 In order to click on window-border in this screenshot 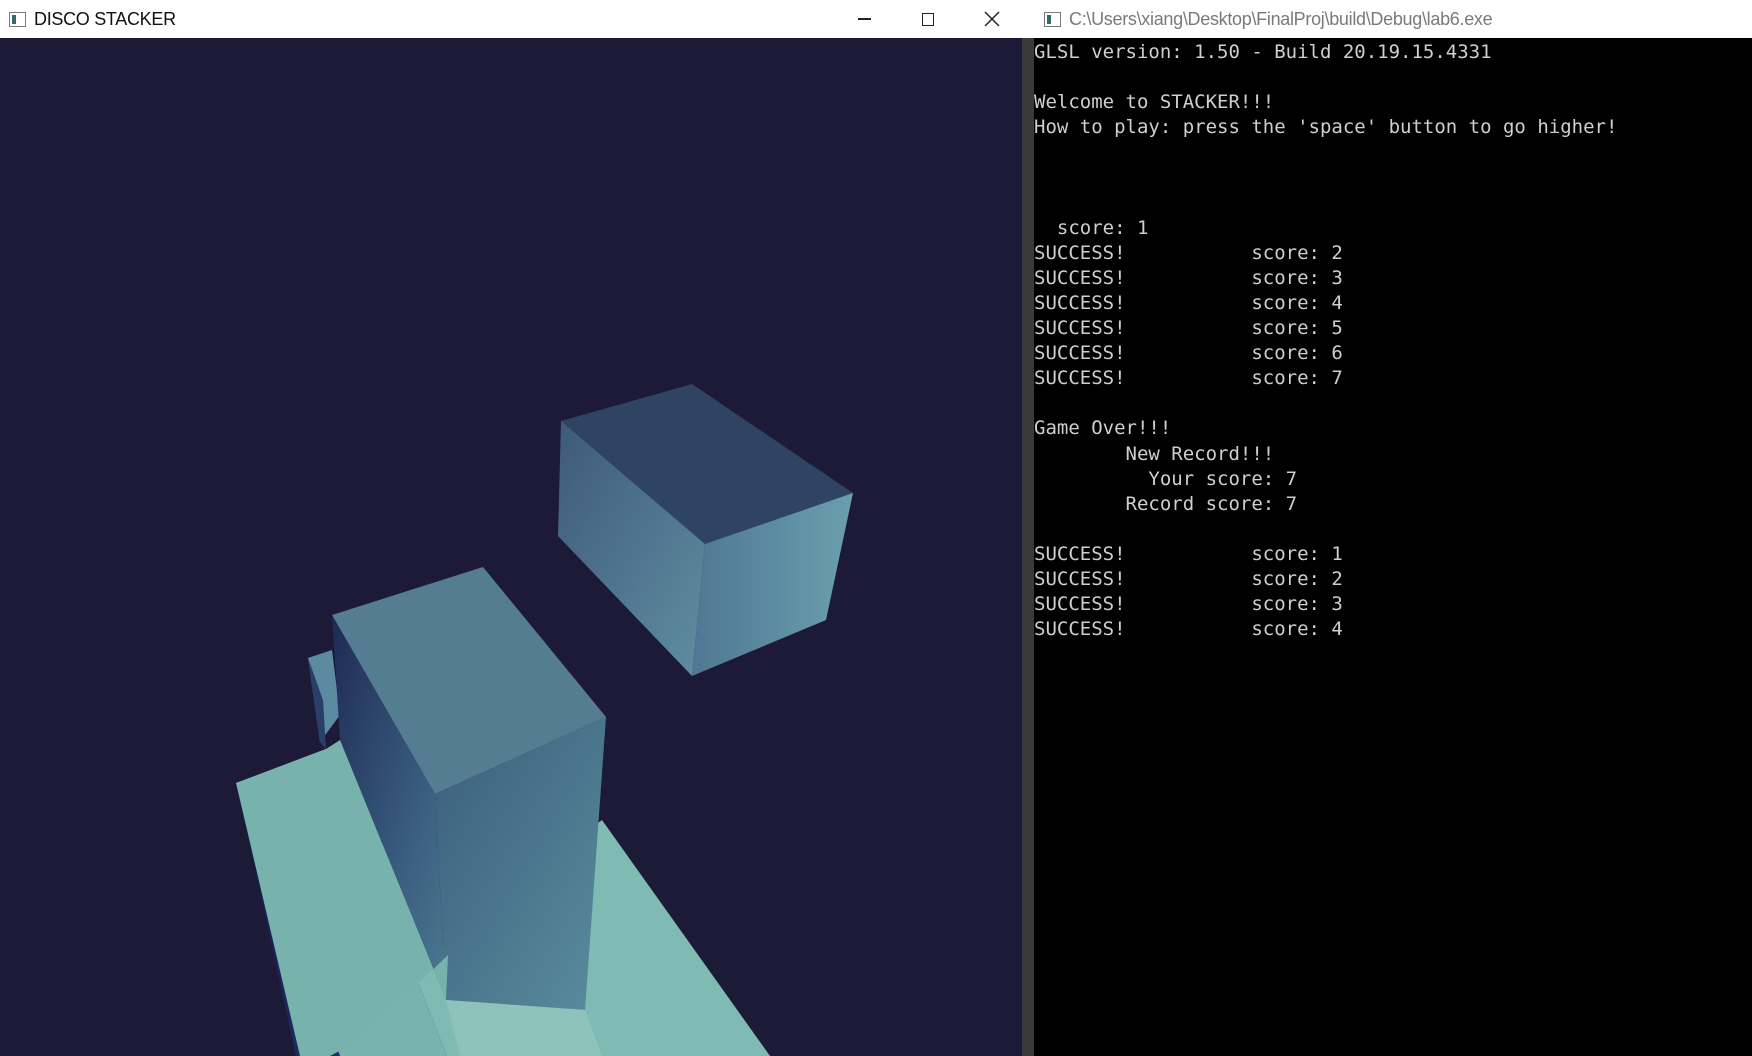, I will do `click(1028, 547)`.